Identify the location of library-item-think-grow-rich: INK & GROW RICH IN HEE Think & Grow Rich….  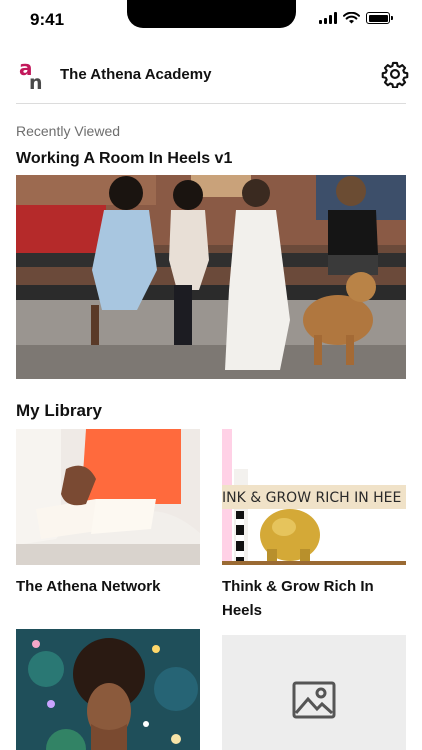
(314, 526).